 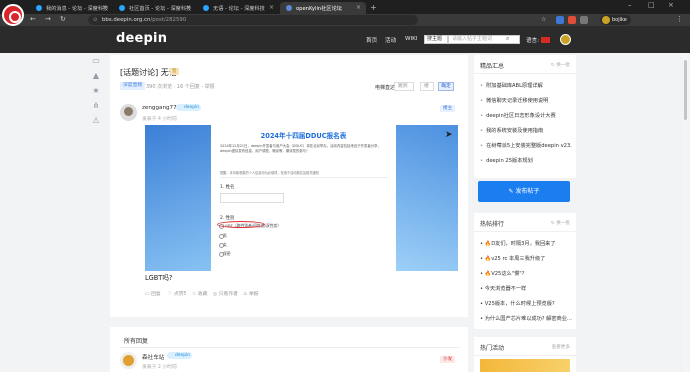 I want to click on activity-banner-image, so click(x=525, y=365).